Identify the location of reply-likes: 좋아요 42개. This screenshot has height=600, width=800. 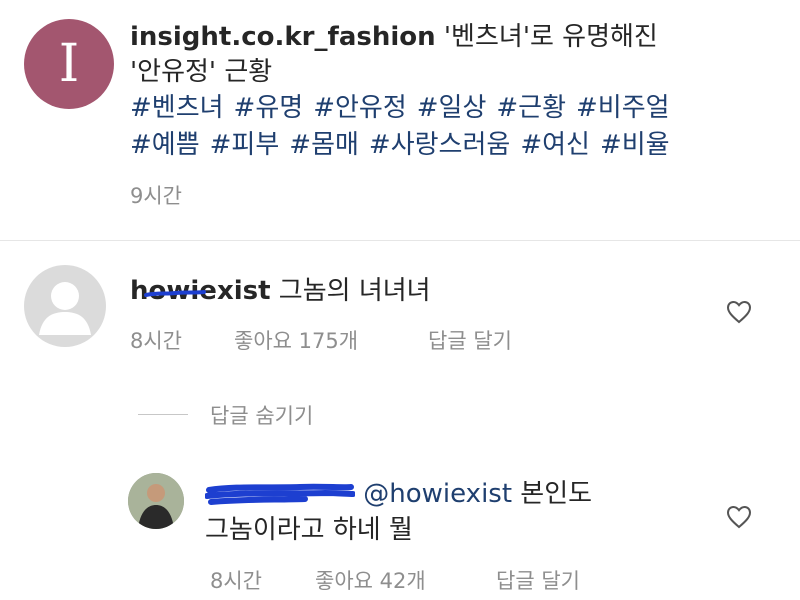
(370, 580).